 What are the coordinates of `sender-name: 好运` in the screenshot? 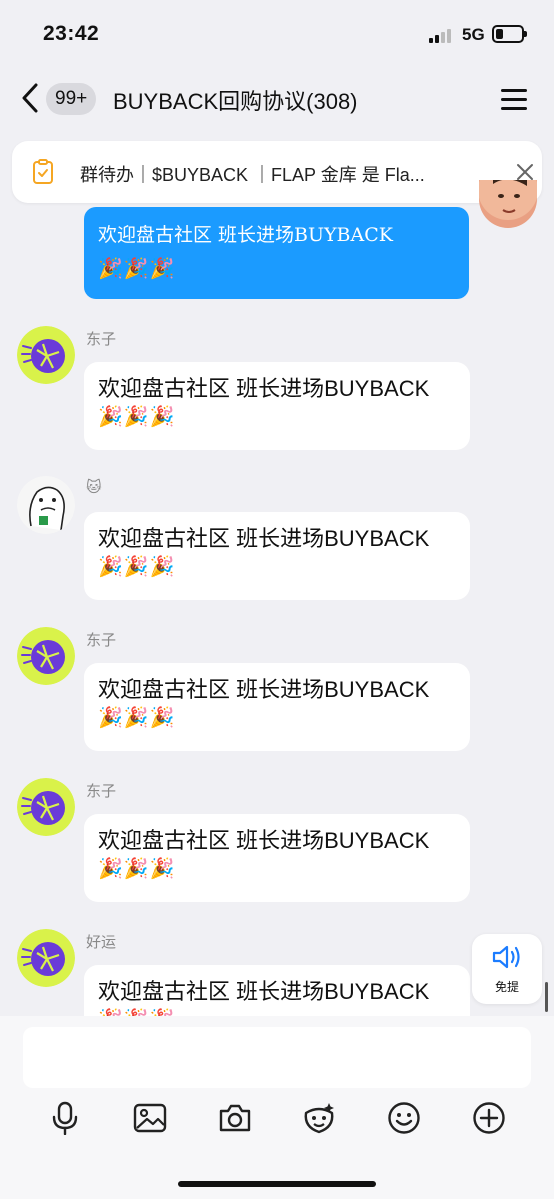 It's located at (101, 942).